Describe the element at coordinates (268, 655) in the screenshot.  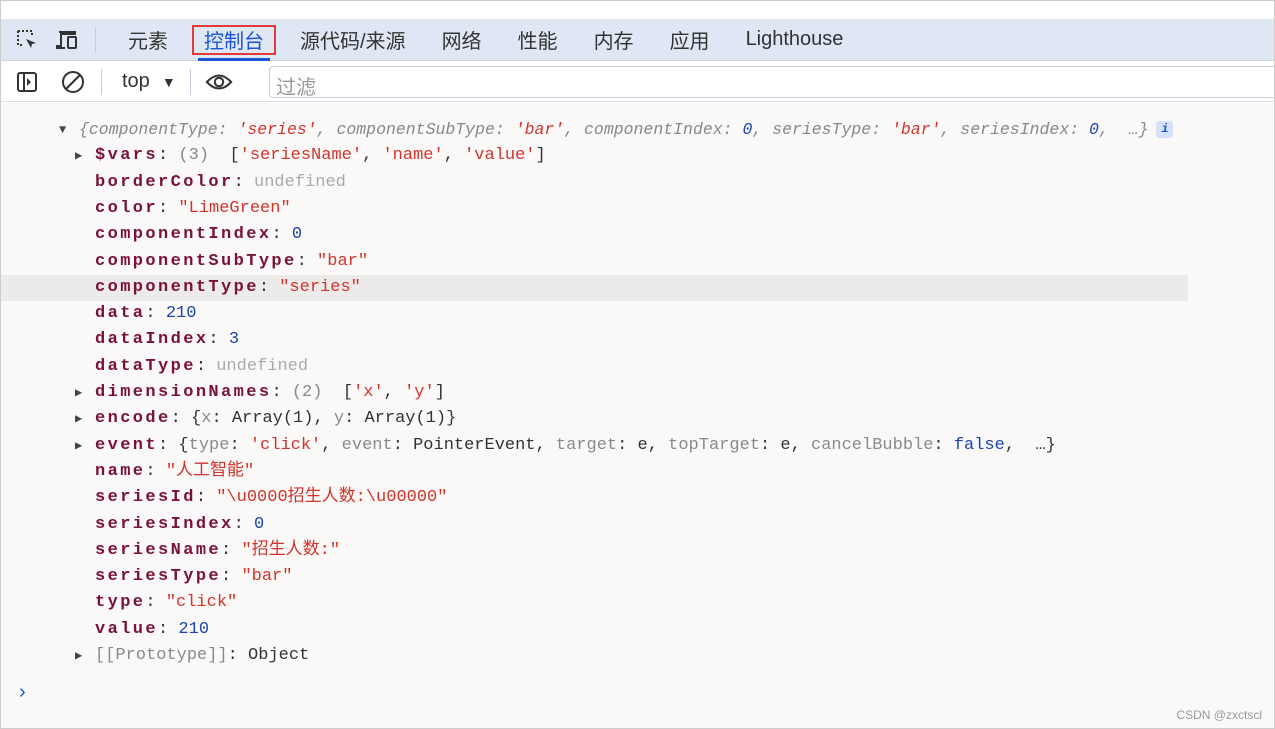
I see `token: : Object` at that location.